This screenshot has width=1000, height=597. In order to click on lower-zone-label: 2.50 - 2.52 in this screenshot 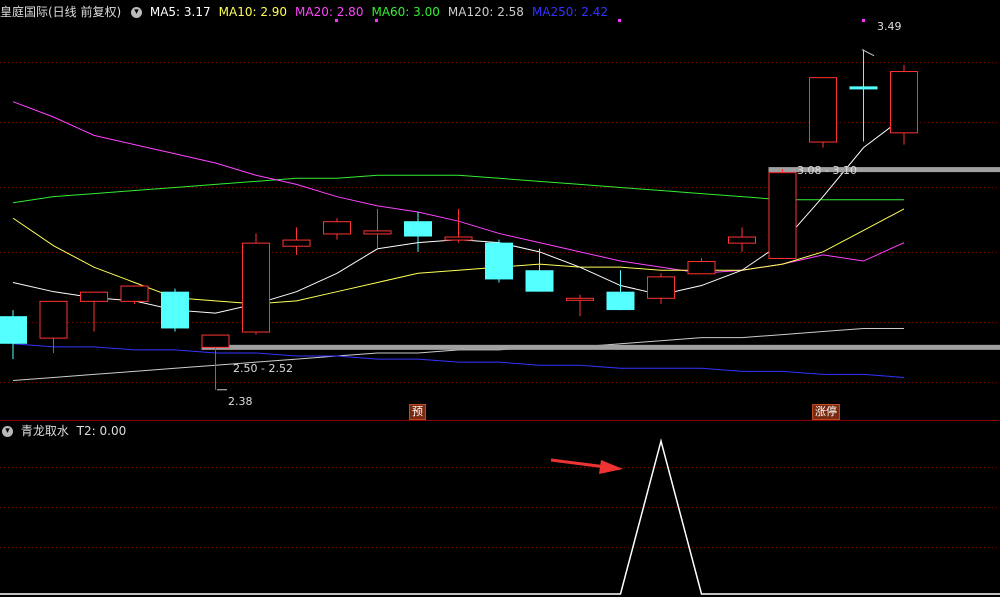, I will do `click(263, 368)`.